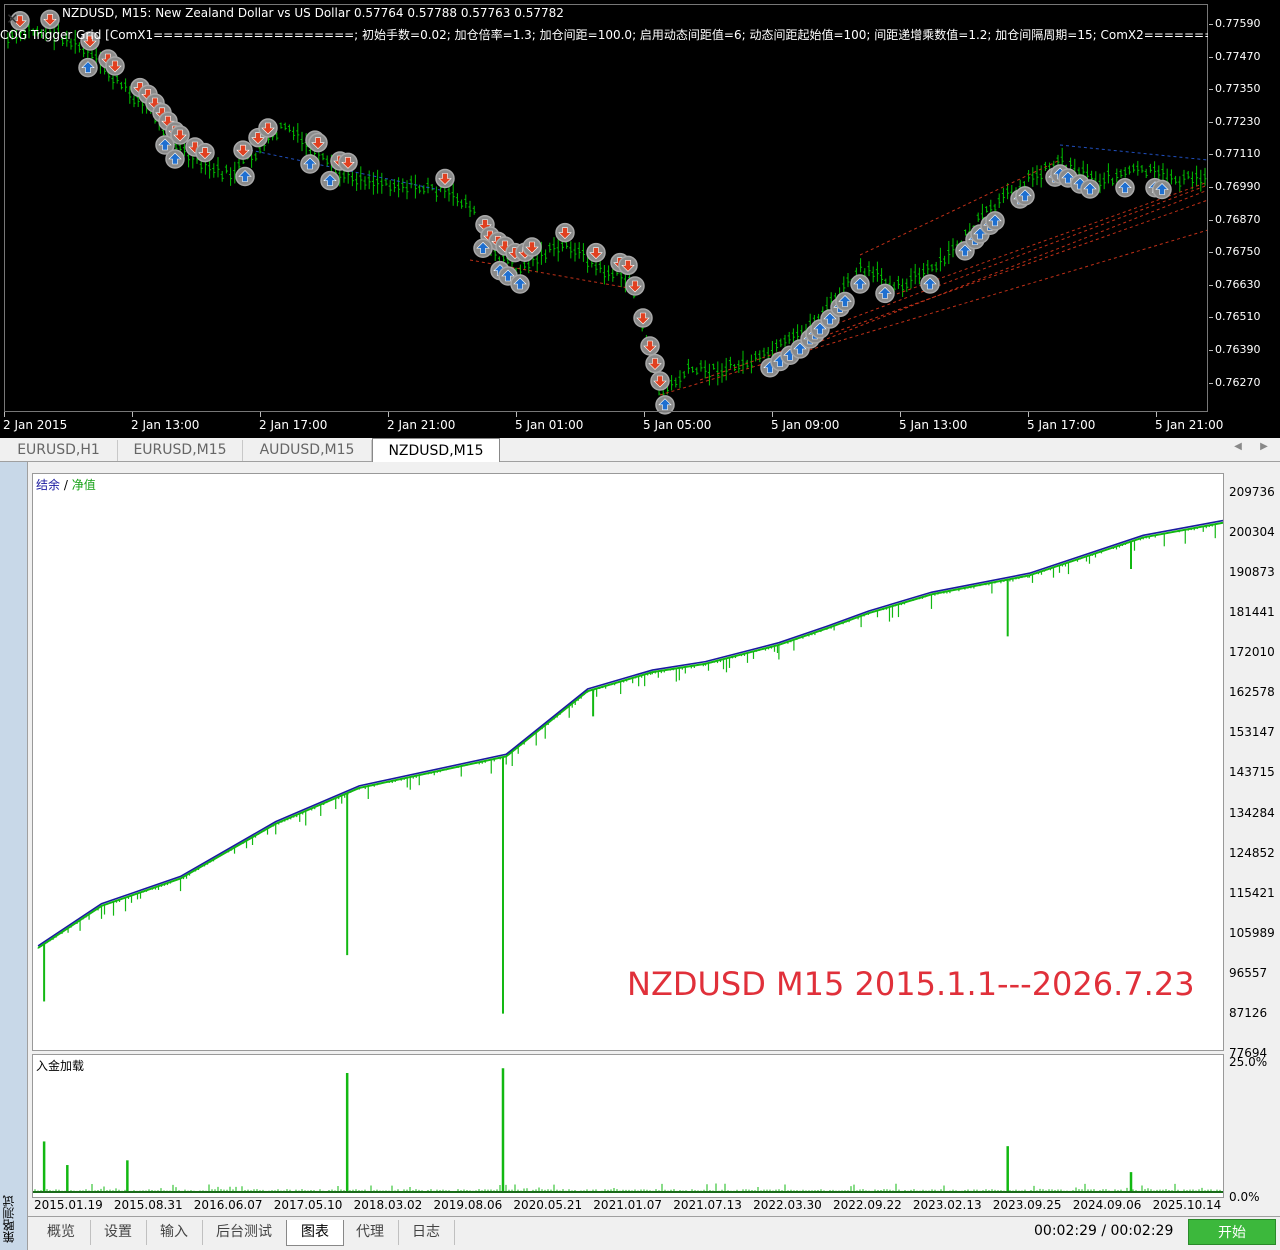  I want to click on price-x-tick-label: 5 Jan 17:00, so click(1061, 425).